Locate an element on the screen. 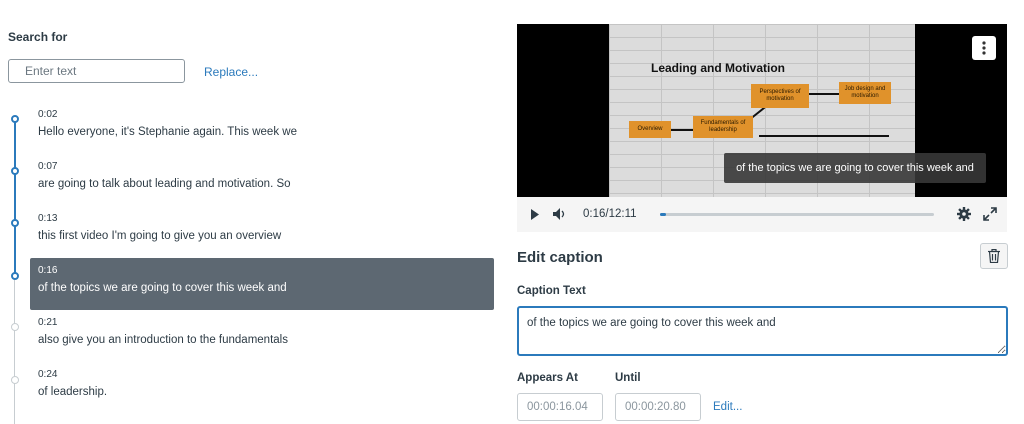 This screenshot has width=1024, height=424. edit-caption-heading: Edit caption is located at coordinates (560, 257).